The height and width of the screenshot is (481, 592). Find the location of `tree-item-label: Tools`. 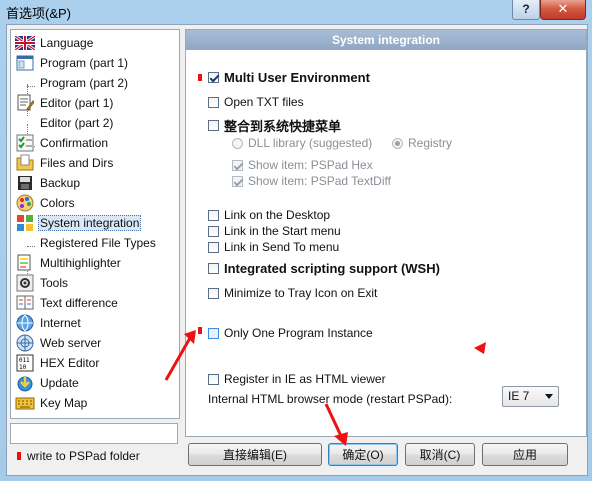

tree-item-label: Tools is located at coordinates (54, 283).